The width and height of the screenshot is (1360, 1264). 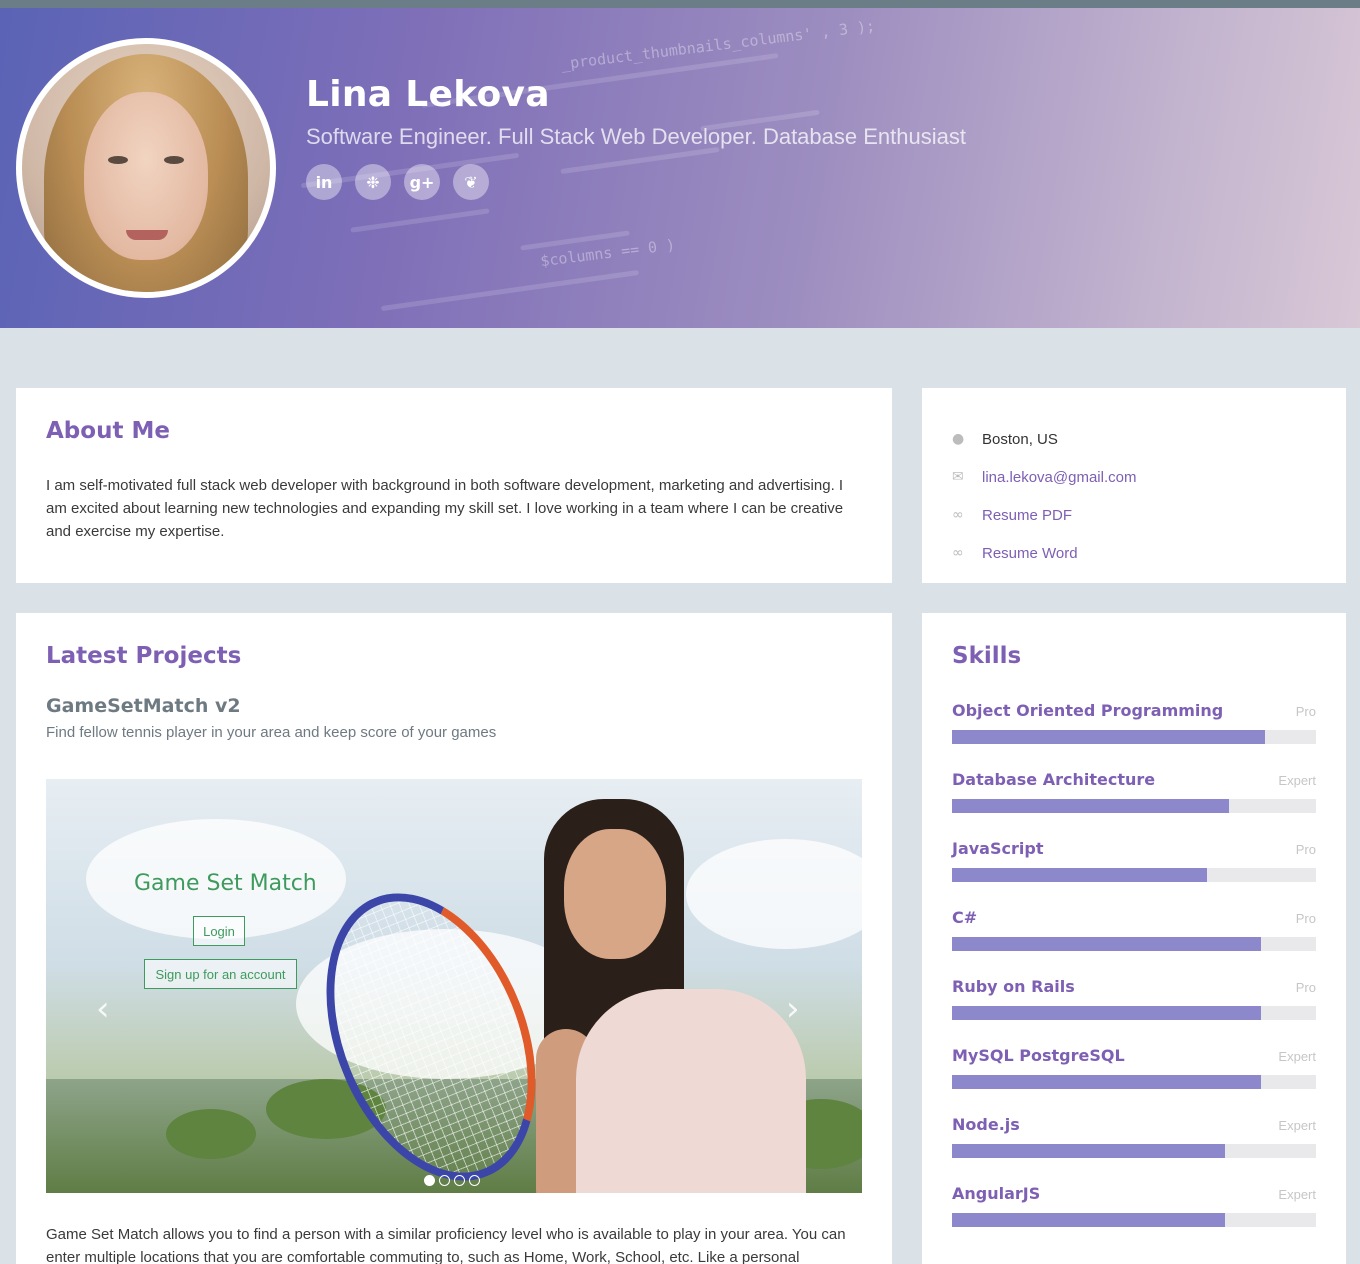 I want to click on skill-head: Node.js Expert, so click(x=1134, y=1124).